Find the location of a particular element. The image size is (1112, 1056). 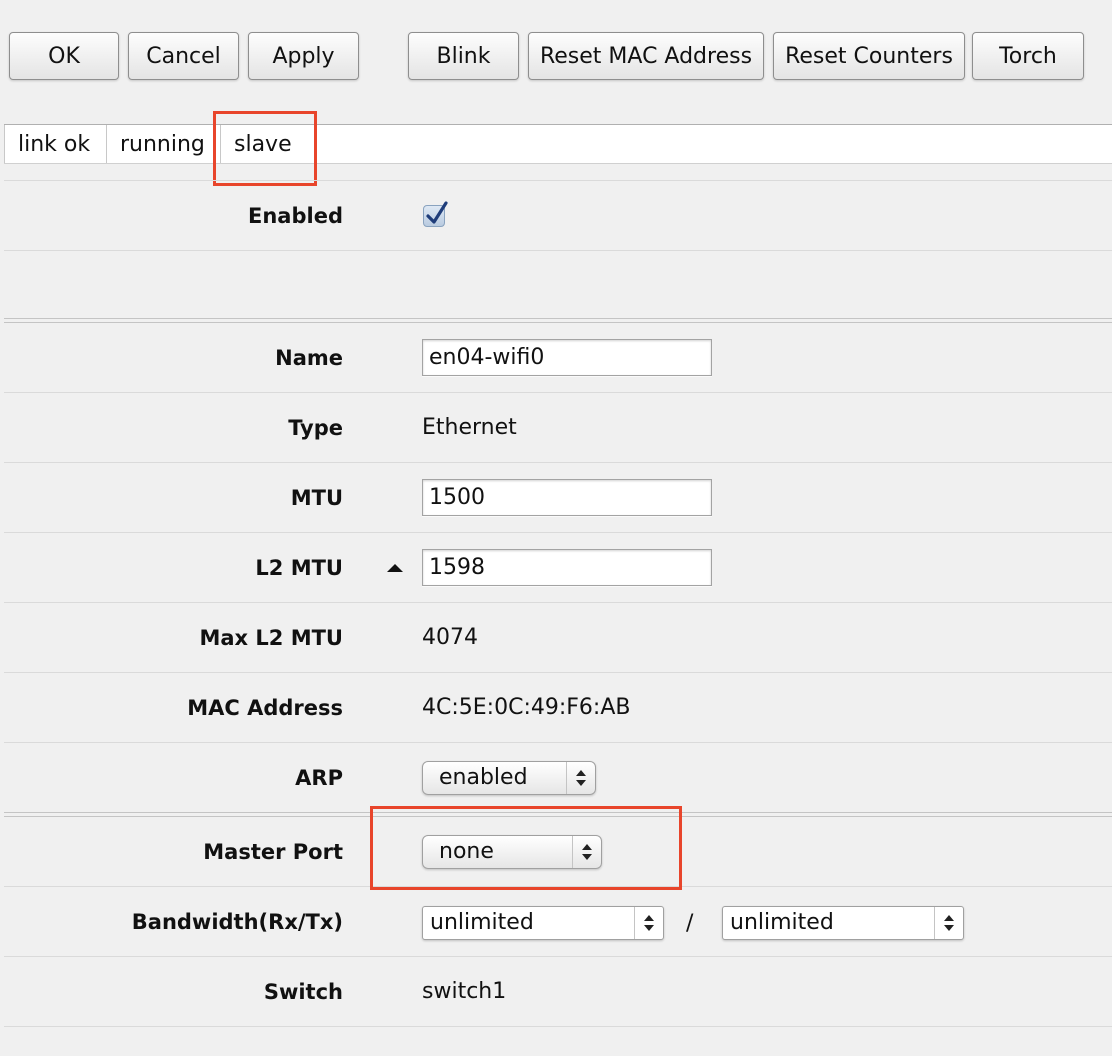

arp-select-value: enabled is located at coordinates (483, 777).